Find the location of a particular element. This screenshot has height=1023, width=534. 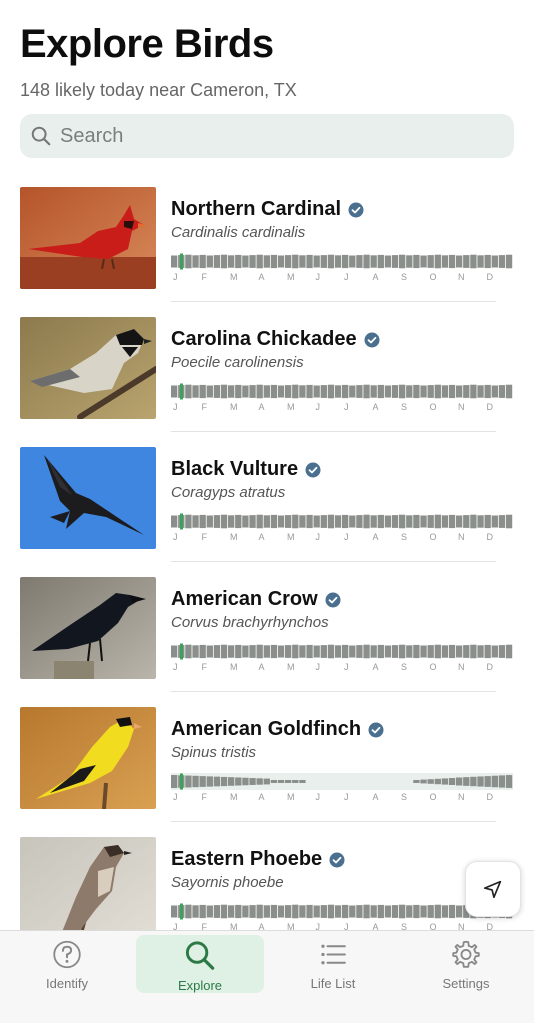

month-label: F is located at coordinates (204, 407).